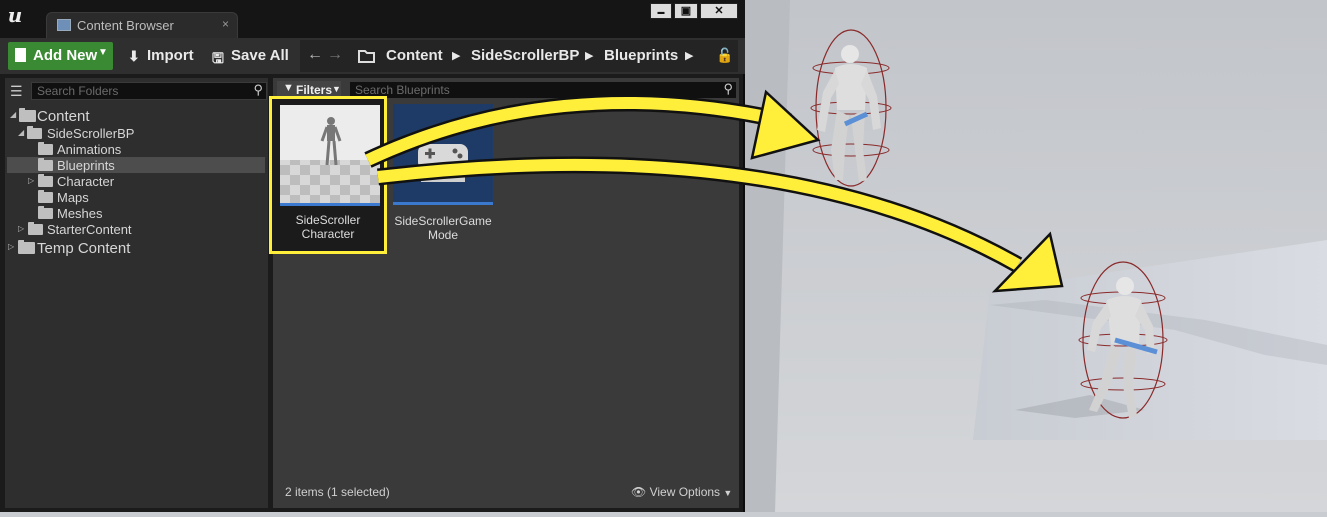 This screenshot has width=1327, height=517. What do you see at coordinates (592, 128) in the screenshot?
I see `drag-arrow-upper-icon` at bounding box center [592, 128].